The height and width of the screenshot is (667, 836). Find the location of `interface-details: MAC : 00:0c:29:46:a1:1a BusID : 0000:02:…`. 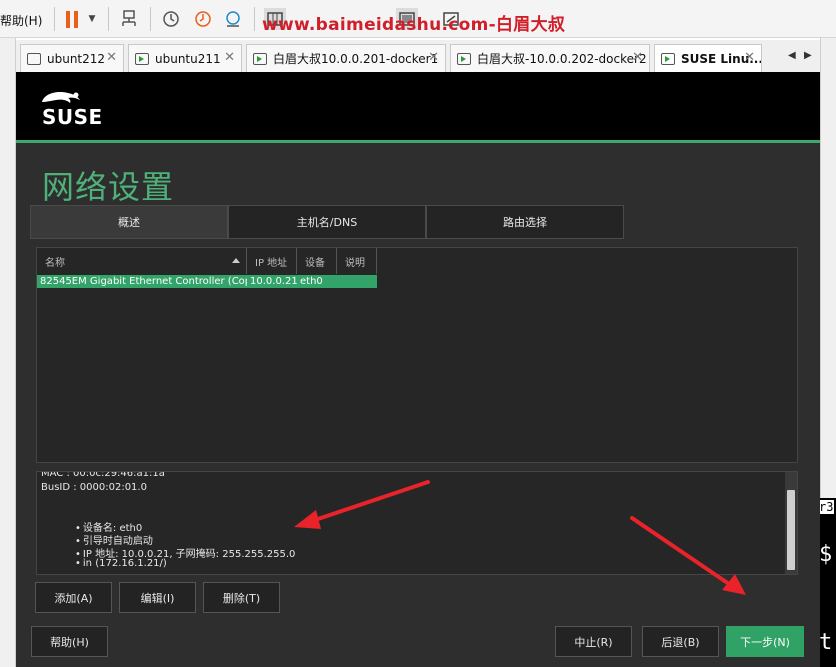

interface-details: MAC : 00:0c:29:46:a1:1a BusID : 0000:02:… is located at coordinates (417, 523).